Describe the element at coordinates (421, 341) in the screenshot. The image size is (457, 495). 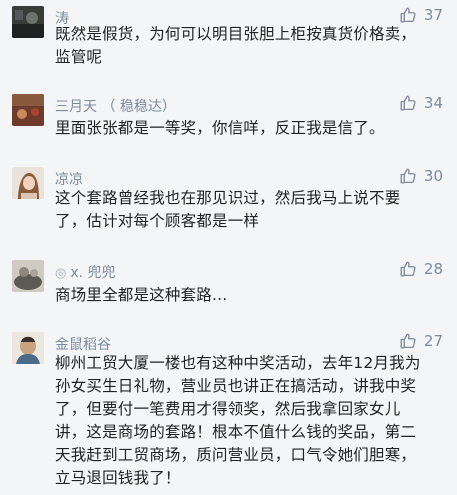
I see `like-button: 27` at that location.